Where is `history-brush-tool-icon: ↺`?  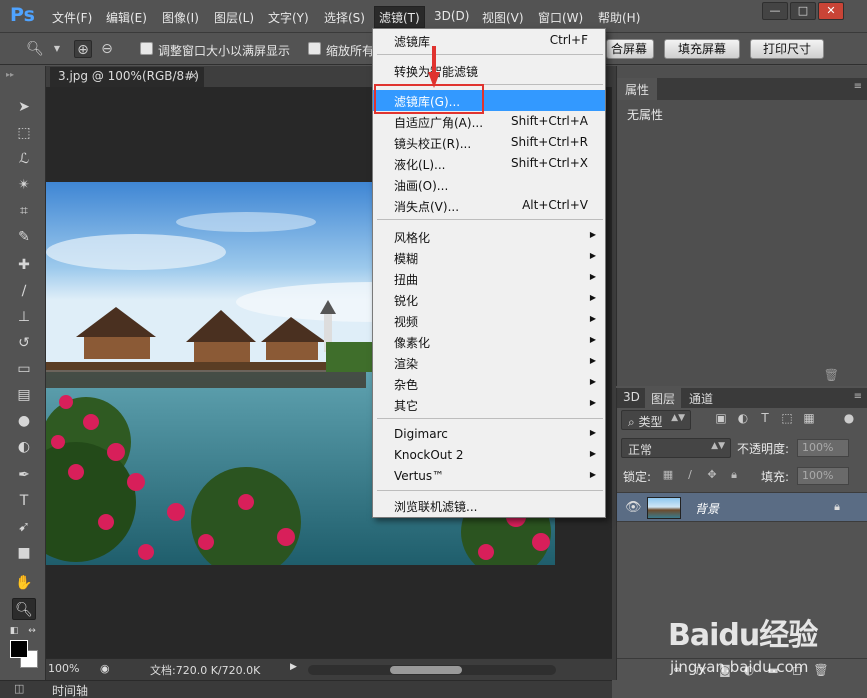 history-brush-tool-icon: ↺ is located at coordinates (24, 343).